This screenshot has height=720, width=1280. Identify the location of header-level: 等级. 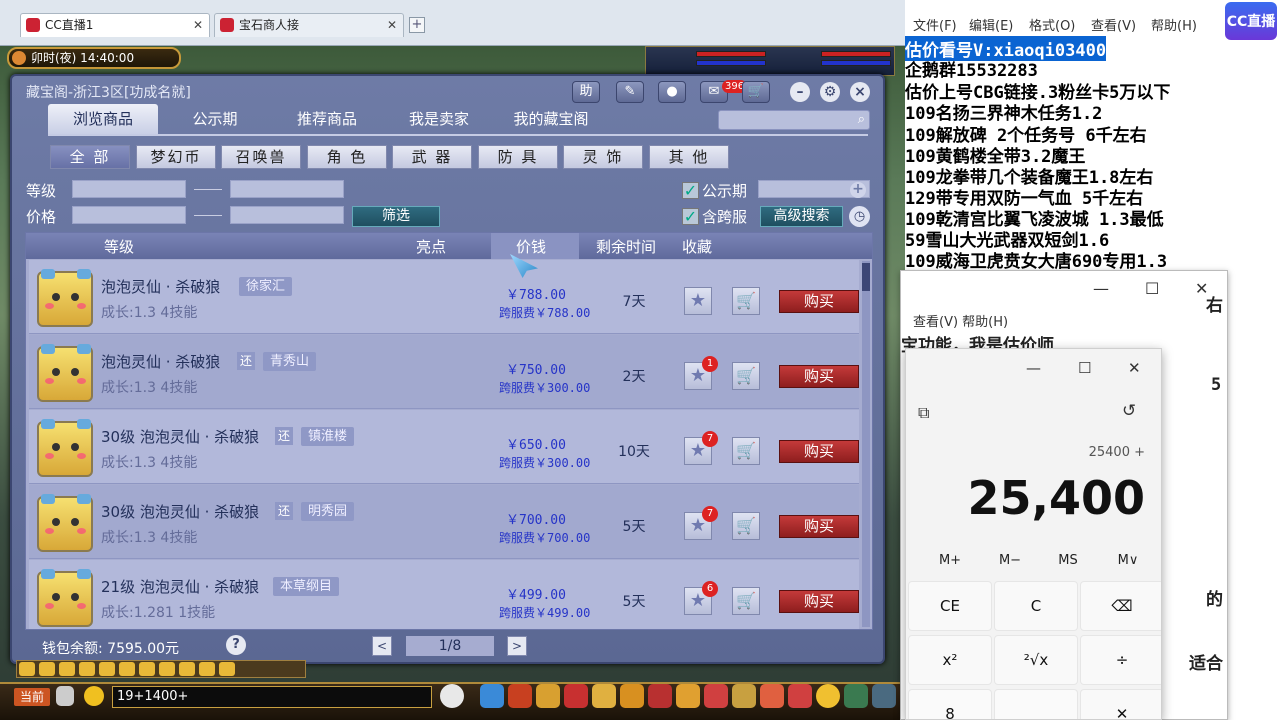
(119, 246).